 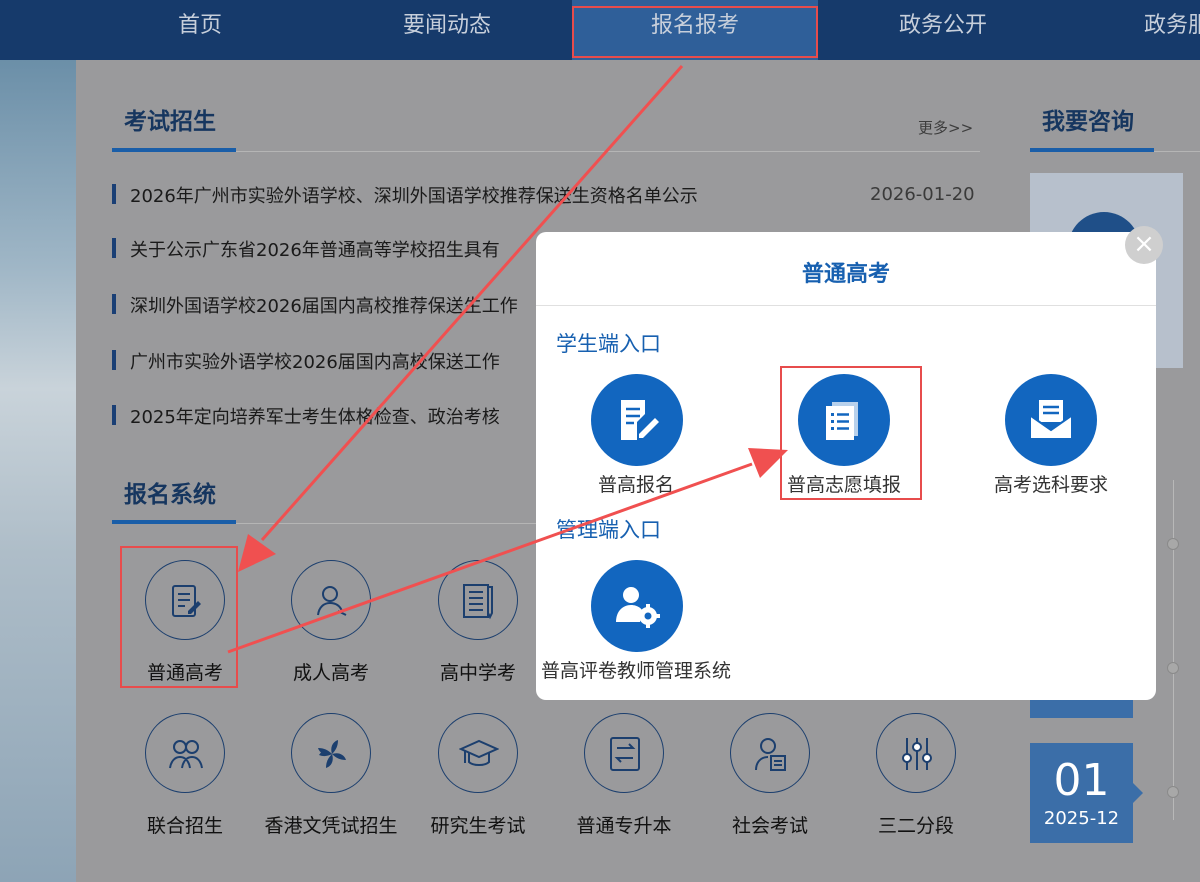 I want to click on system-shehui-kaoshi: 社会考试, so click(x=770, y=783).